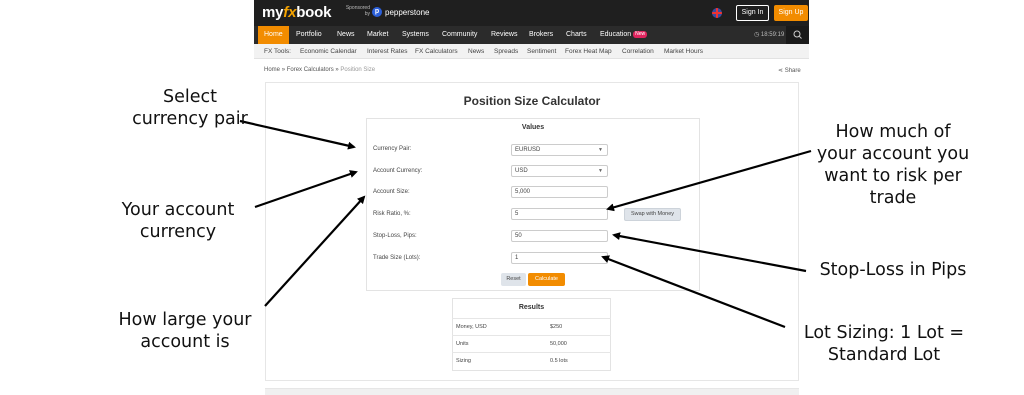 This screenshot has width=1024, height=395. I want to click on arrow-currency-pair, so click(297, 134).